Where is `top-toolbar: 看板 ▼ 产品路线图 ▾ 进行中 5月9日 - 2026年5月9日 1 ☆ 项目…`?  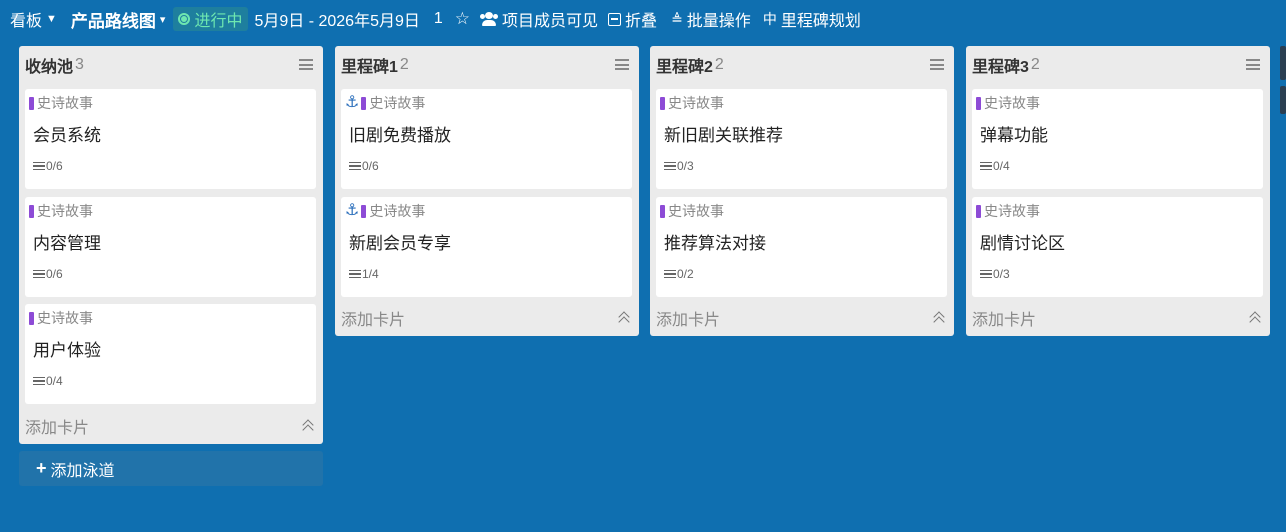 top-toolbar: 看板 ▼ 产品路线图 ▾ 进行中 5月9日 - 2026年5月9日 1 ☆ 项目… is located at coordinates (643, 19).